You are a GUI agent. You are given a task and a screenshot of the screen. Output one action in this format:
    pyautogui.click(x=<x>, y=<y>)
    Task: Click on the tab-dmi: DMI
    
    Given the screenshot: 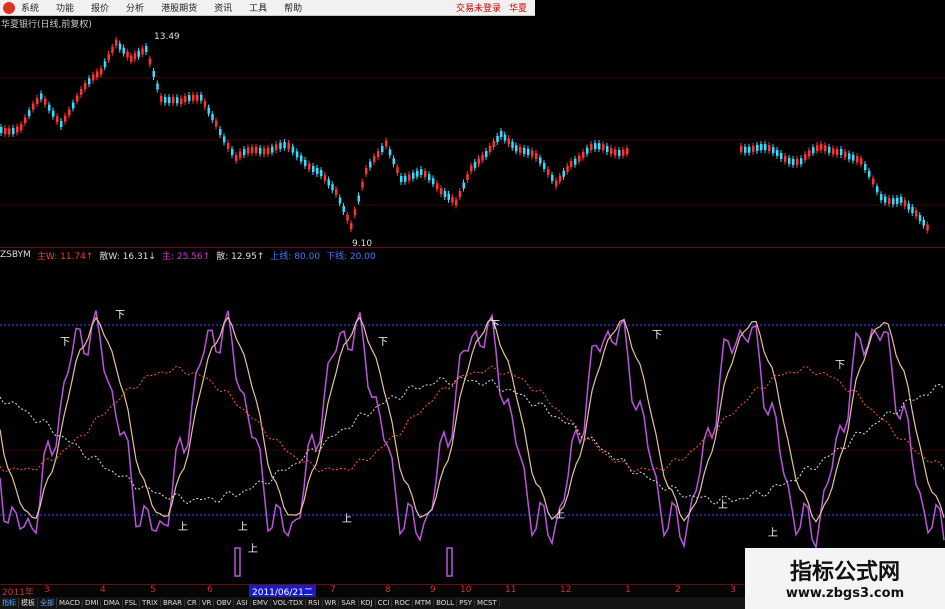 What is the action you would take?
    pyautogui.click(x=92, y=603)
    